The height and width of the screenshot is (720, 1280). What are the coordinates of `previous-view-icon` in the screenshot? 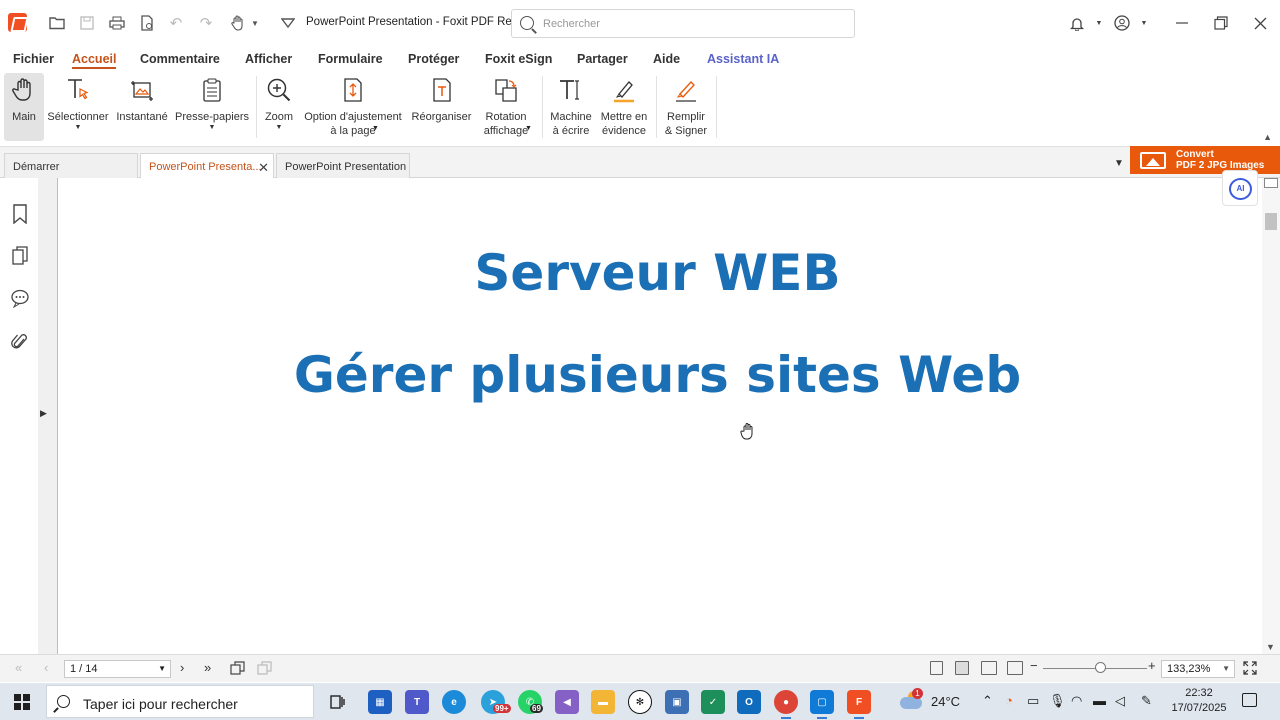 It's located at (238, 668).